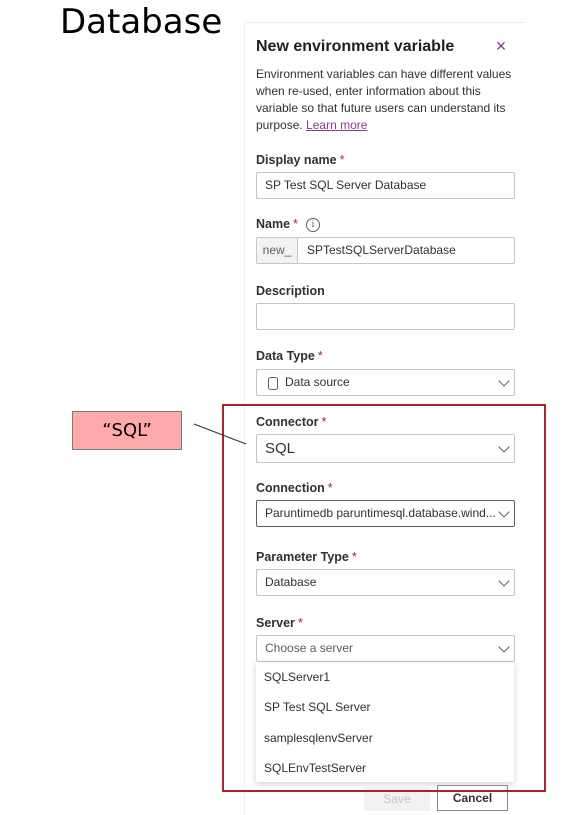  What do you see at coordinates (317, 382) in the screenshot?
I see `data-type-value: Data source` at bounding box center [317, 382].